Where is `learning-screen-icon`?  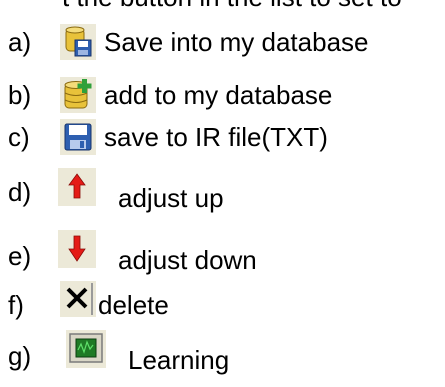 learning-screen-icon is located at coordinates (86, 349).